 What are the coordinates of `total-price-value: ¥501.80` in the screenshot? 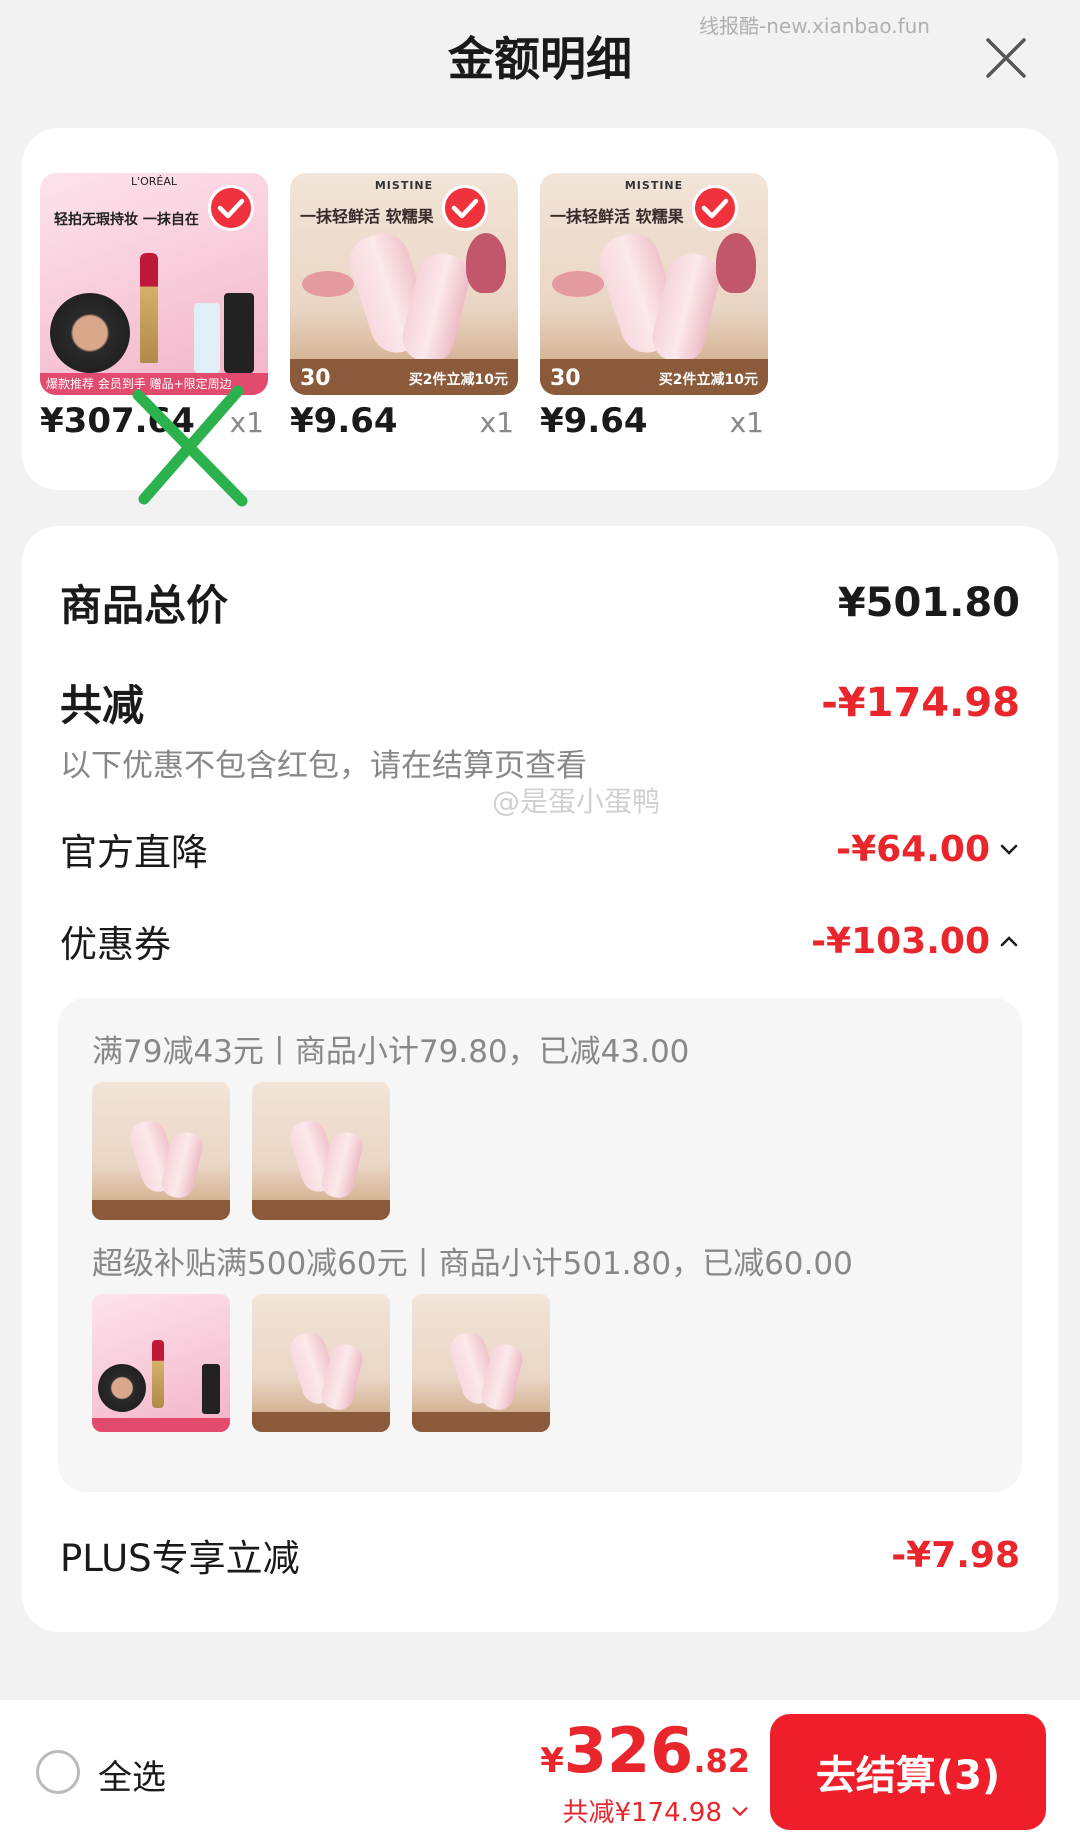 It's located at (928, 602).